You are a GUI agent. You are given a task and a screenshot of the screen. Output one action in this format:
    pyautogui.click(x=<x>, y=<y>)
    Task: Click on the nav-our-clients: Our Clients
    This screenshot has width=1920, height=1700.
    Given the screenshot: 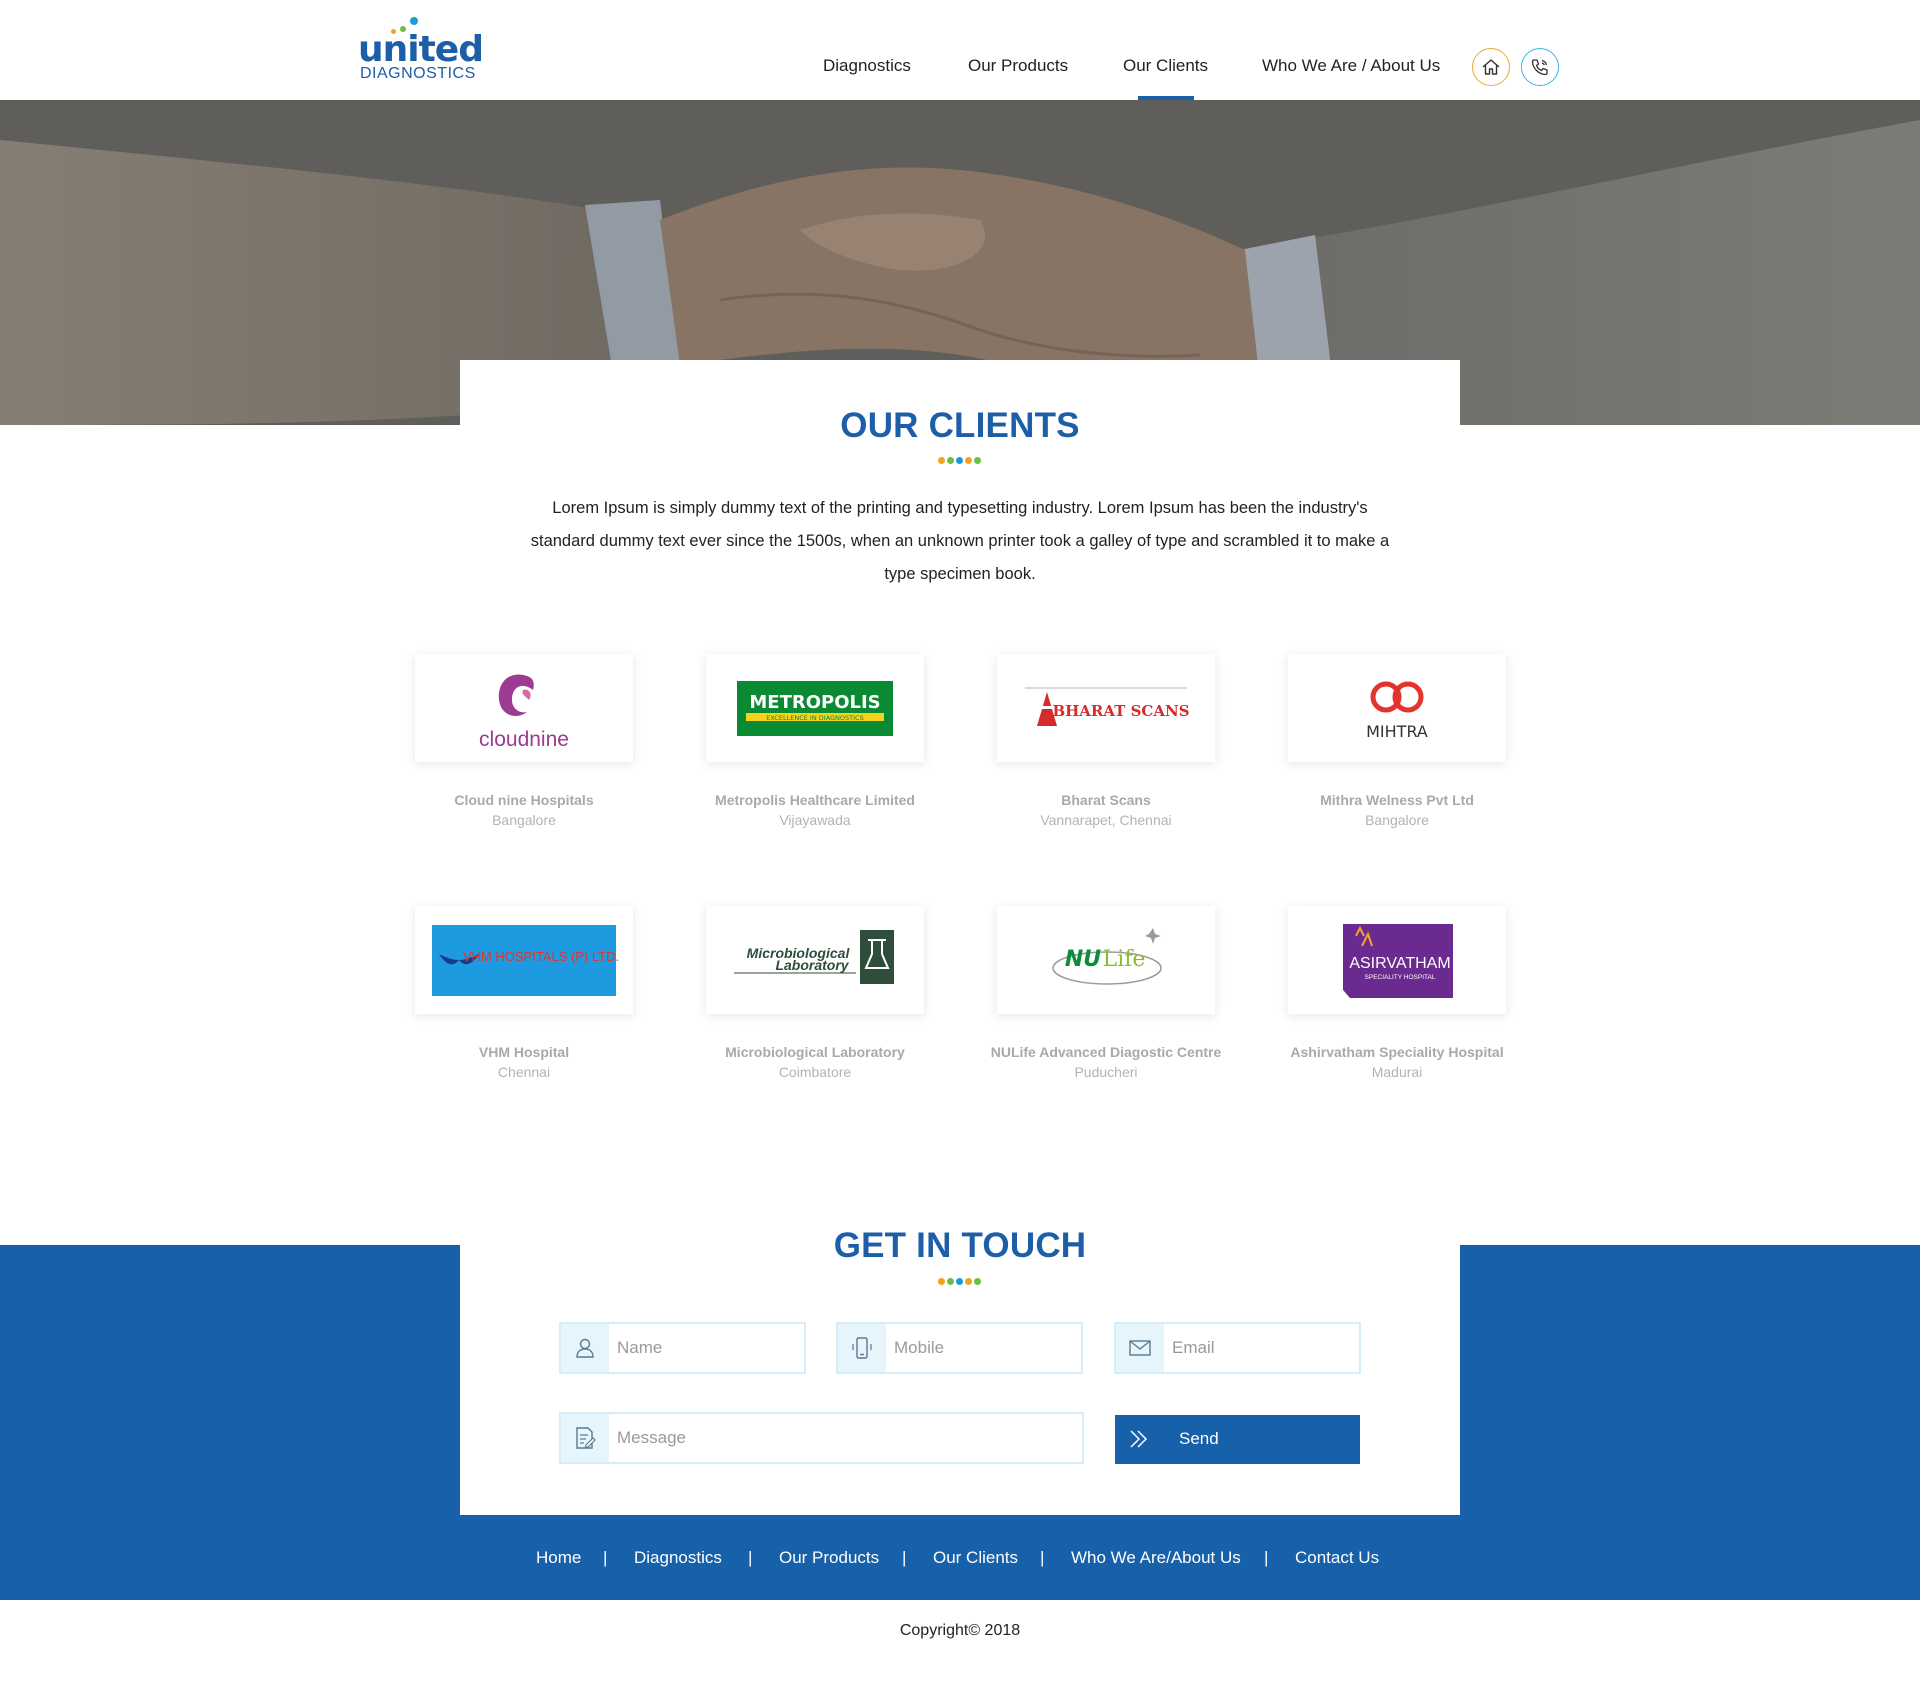 What is the action you would take?
    pyautogui.click(x=1165, y=66)
    